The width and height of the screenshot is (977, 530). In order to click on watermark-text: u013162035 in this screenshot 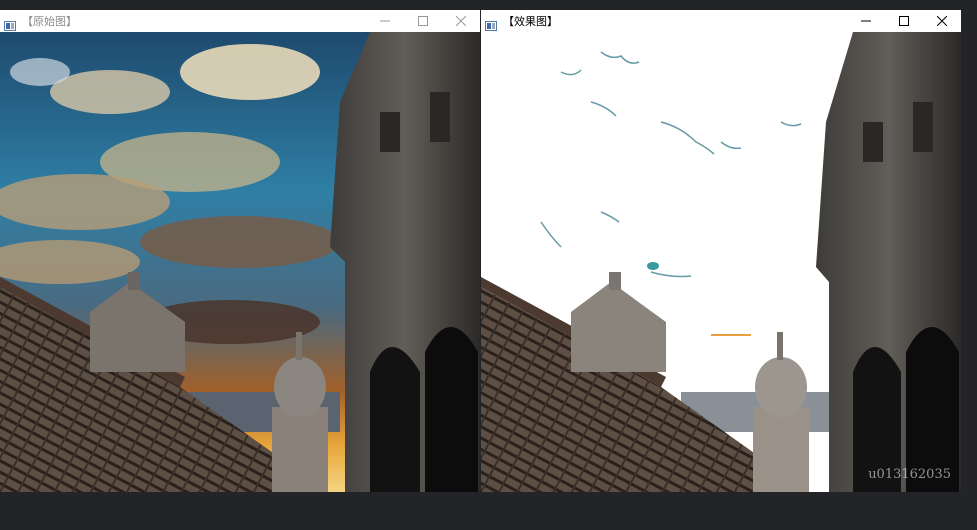, I will do `click(909, 474)`.